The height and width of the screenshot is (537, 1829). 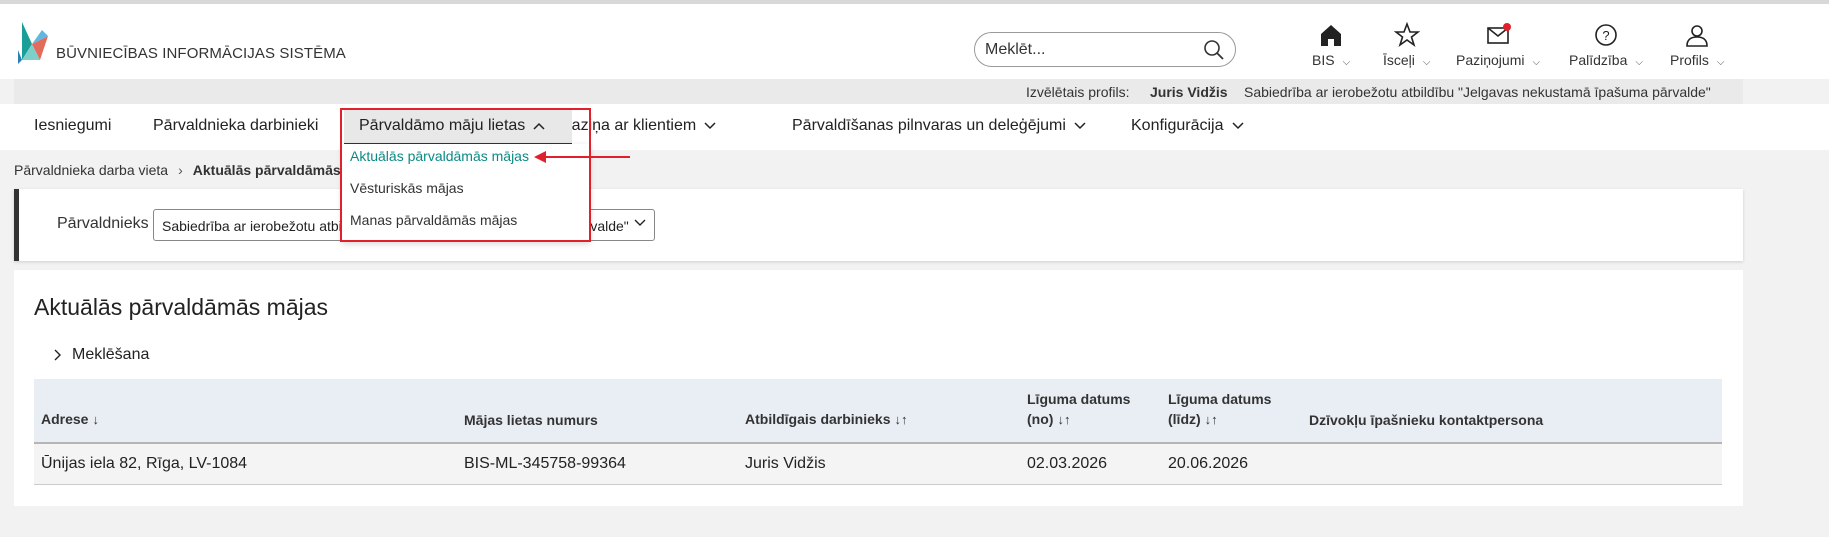 What do you see at coordinates (929, 125) in the screenshot?
I see `nav-authorizations-label: Pārvaldīšanas pilnvaras un deleģējumi` at bounding box center [929, 125].